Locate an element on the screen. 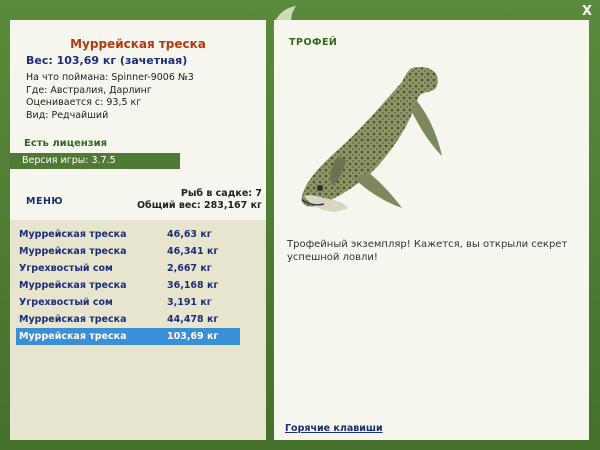 The height and width of the screenshot is (450, 600). catch-row: Муррейская треска 36,168 кг is located at coordinates (128, 285).